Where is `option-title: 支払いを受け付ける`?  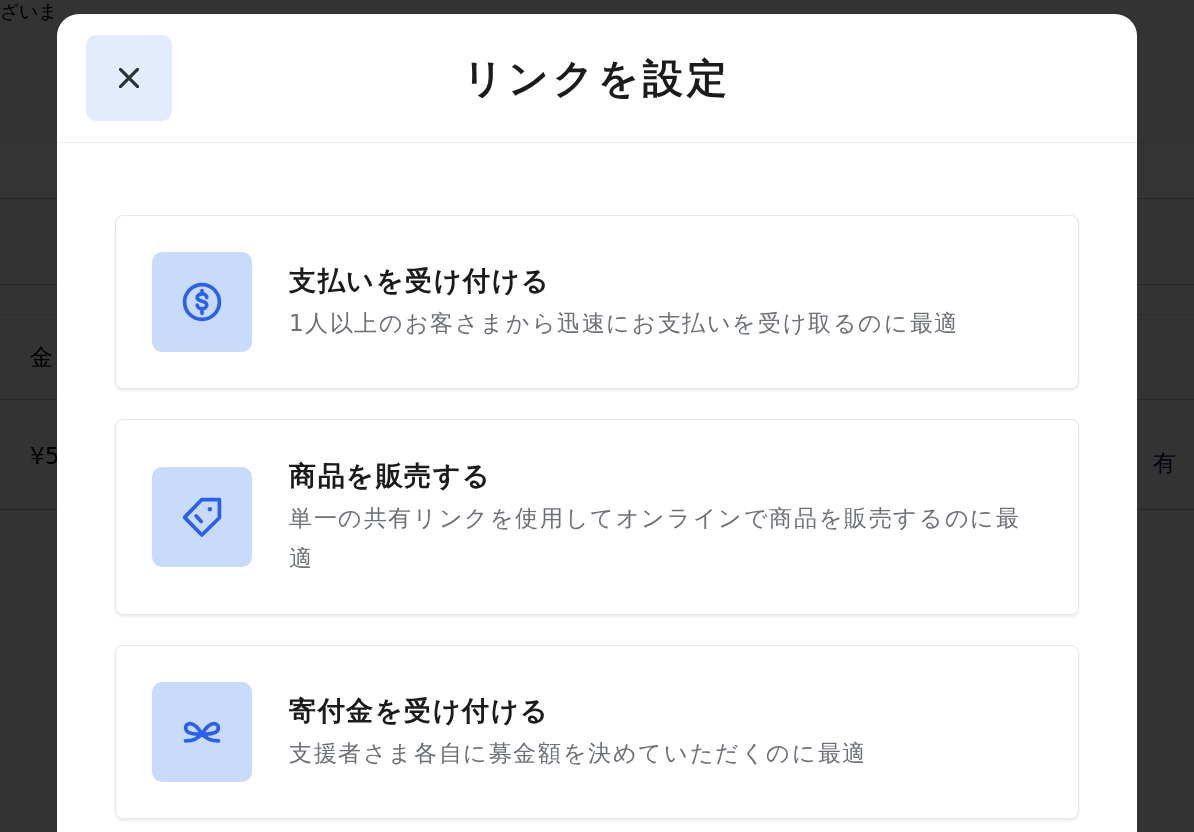 option-title: 支払いを受け付ける is located at coordinates (420, 281).